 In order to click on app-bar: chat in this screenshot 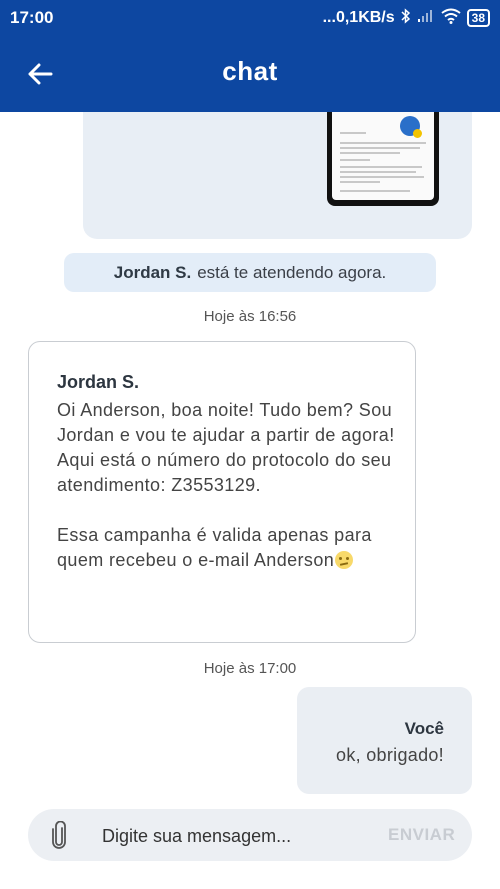, I will do `click(250, 74)`.